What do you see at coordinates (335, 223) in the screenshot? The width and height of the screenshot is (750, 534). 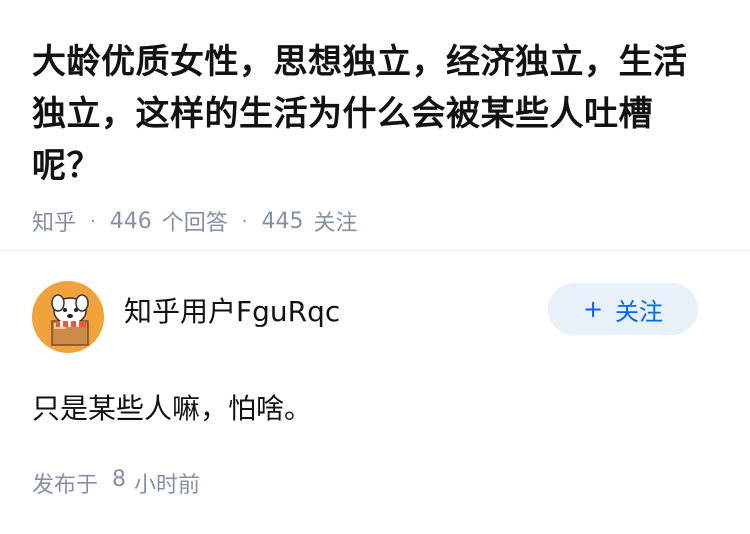 I see `follower-count-label: 关注` at bounding box center [335, 223].